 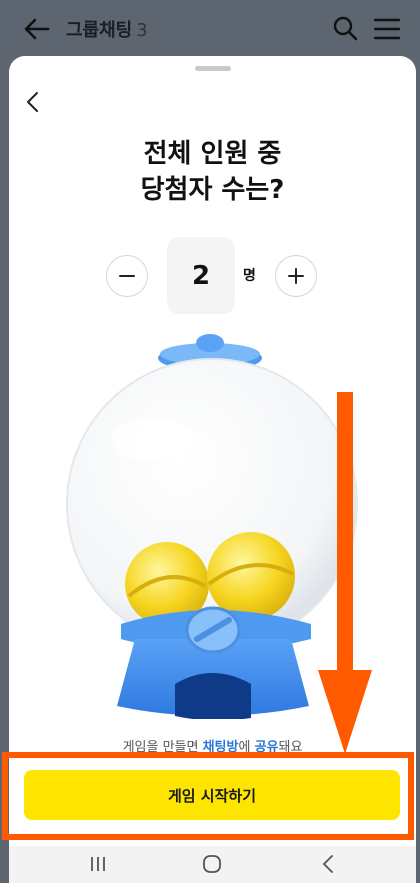 I want to click on home-icon, so click(x=212, y=864).